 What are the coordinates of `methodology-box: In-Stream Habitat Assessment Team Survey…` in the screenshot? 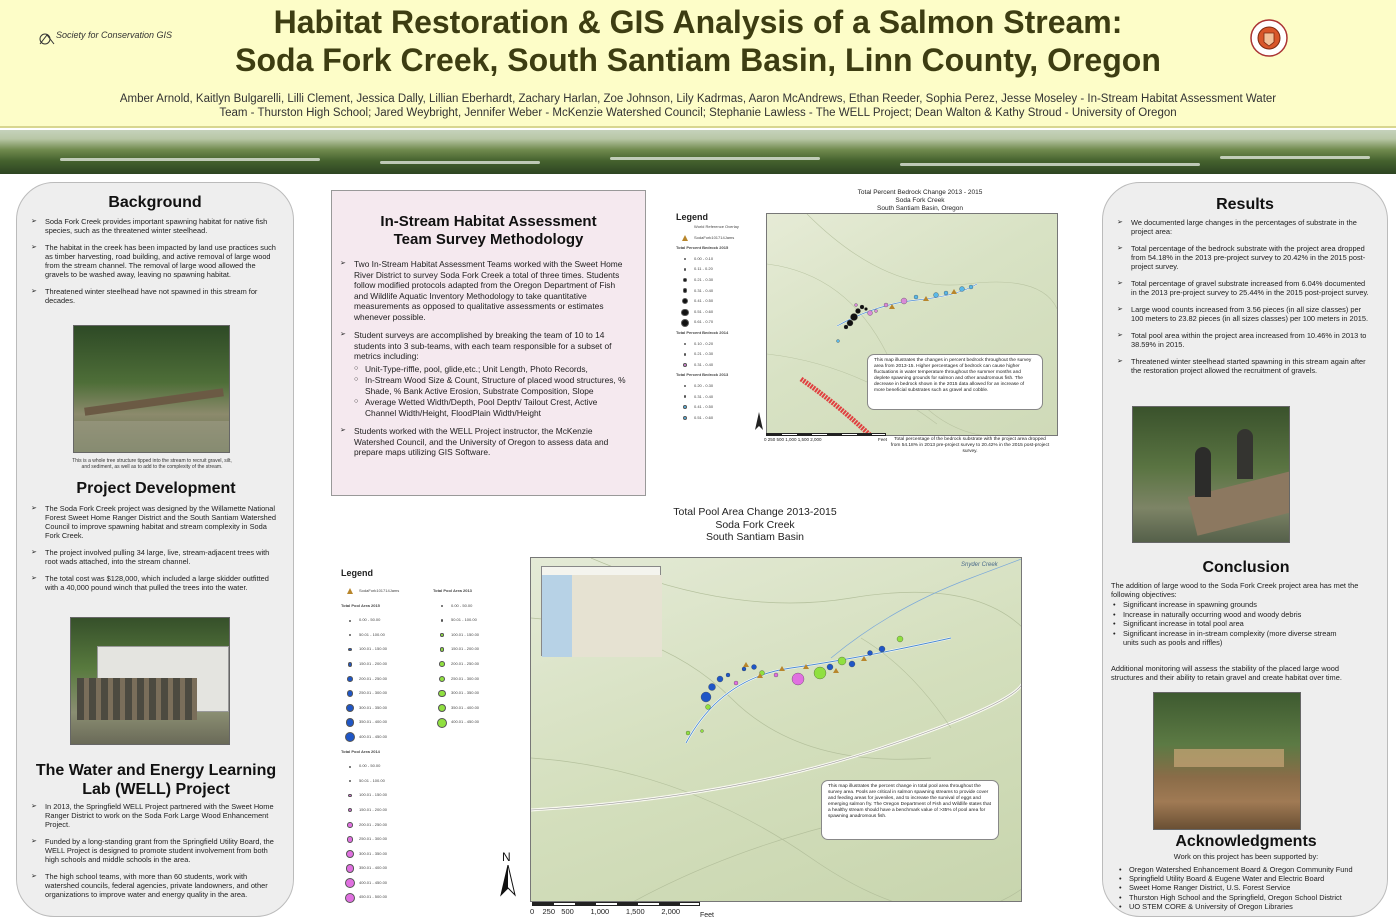 It's located at (488, 343).